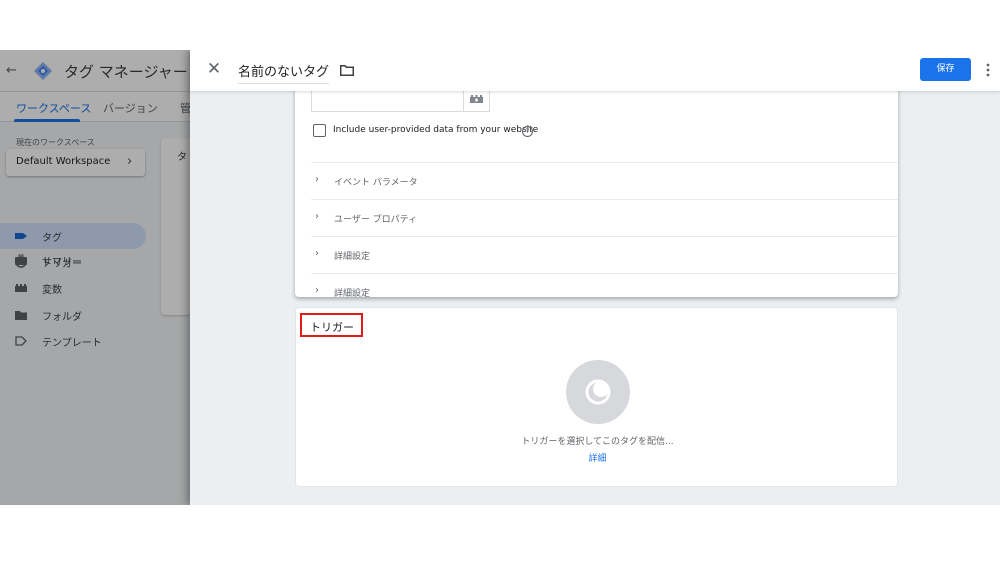 The width and height of the screenshot is (1000, 562). Describe the element at coordinates (347, 70) in the screenshot. I see `folder-icon` at that location.